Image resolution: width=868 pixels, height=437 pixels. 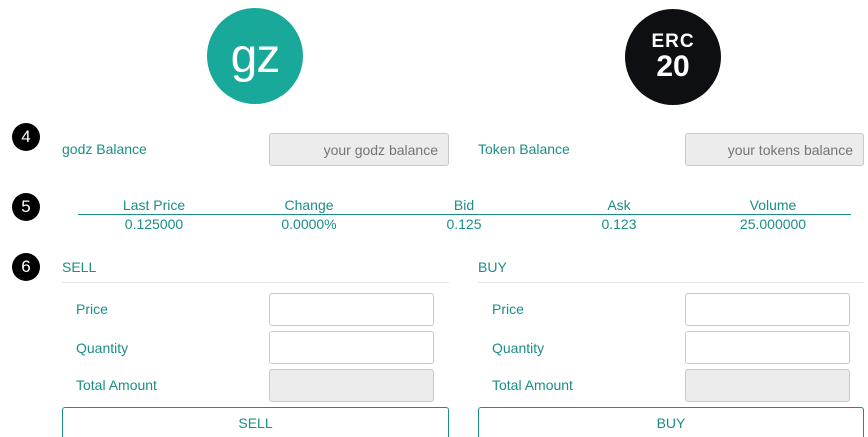 I want to click on sell-quantity-label: Quantity, so click(x=102, y=348).